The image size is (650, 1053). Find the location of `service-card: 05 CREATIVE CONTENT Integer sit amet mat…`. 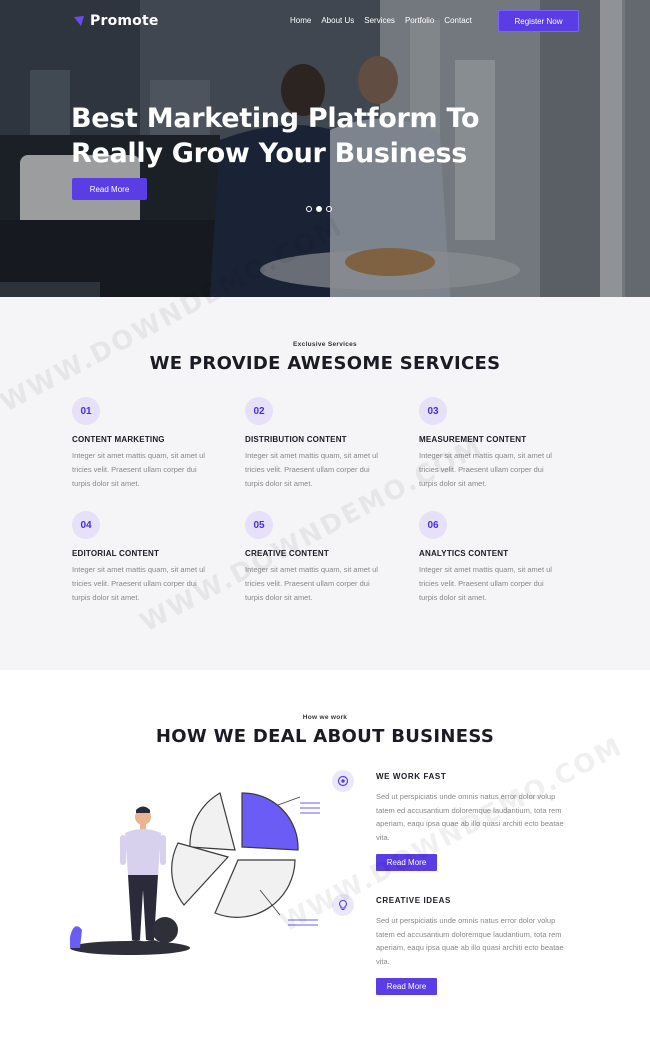

service-card: 05 CREATIVE CONTENT Integer sit amet mat… is located at coordinates (325, 558).